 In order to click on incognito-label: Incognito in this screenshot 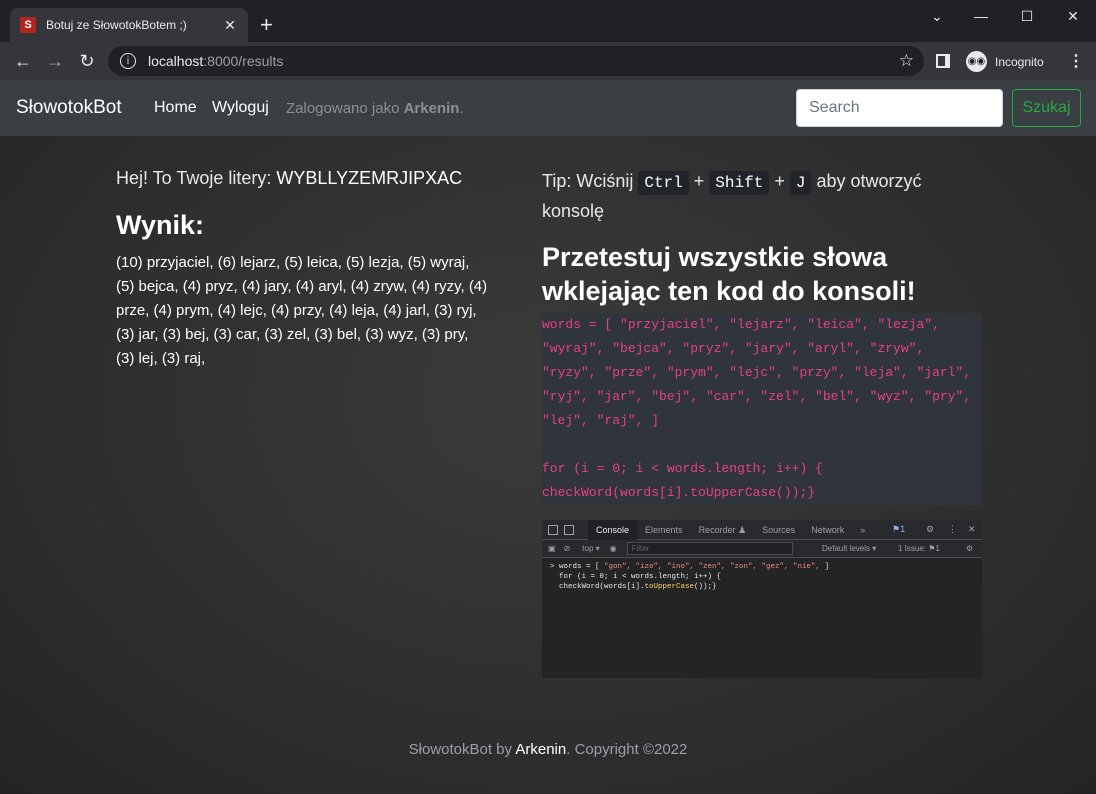, I will do `click(1019, 61)`.